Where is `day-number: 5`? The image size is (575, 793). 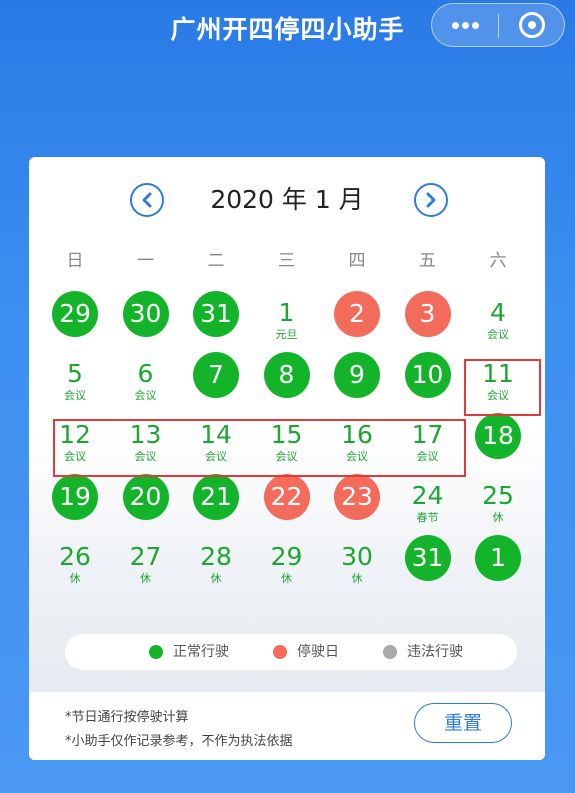 day-number: 5 is located at coordinates (75, 373).